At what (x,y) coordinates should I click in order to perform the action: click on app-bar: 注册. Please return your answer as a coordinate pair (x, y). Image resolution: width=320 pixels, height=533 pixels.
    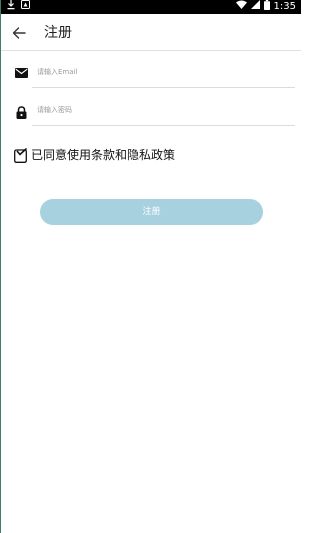
    Looking at the image, I should click on (151, 32).